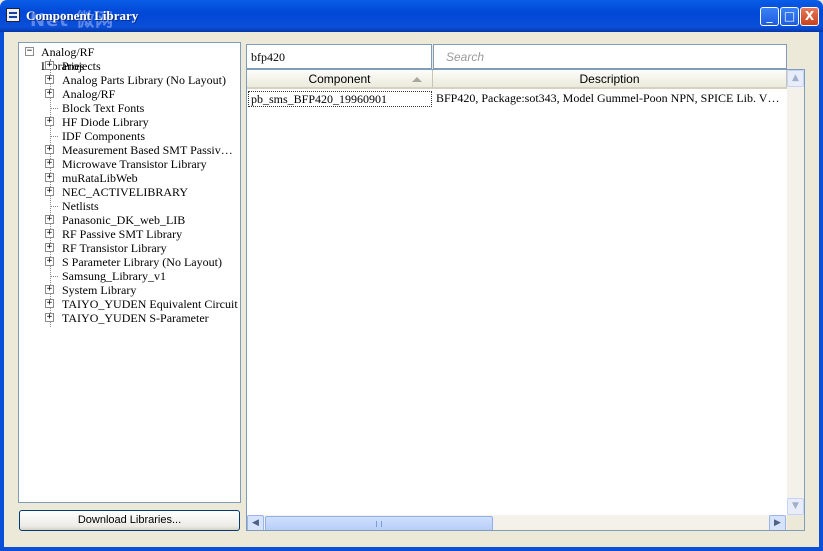  I want to click on scroll-left-button: ◀, so click(255, 522).